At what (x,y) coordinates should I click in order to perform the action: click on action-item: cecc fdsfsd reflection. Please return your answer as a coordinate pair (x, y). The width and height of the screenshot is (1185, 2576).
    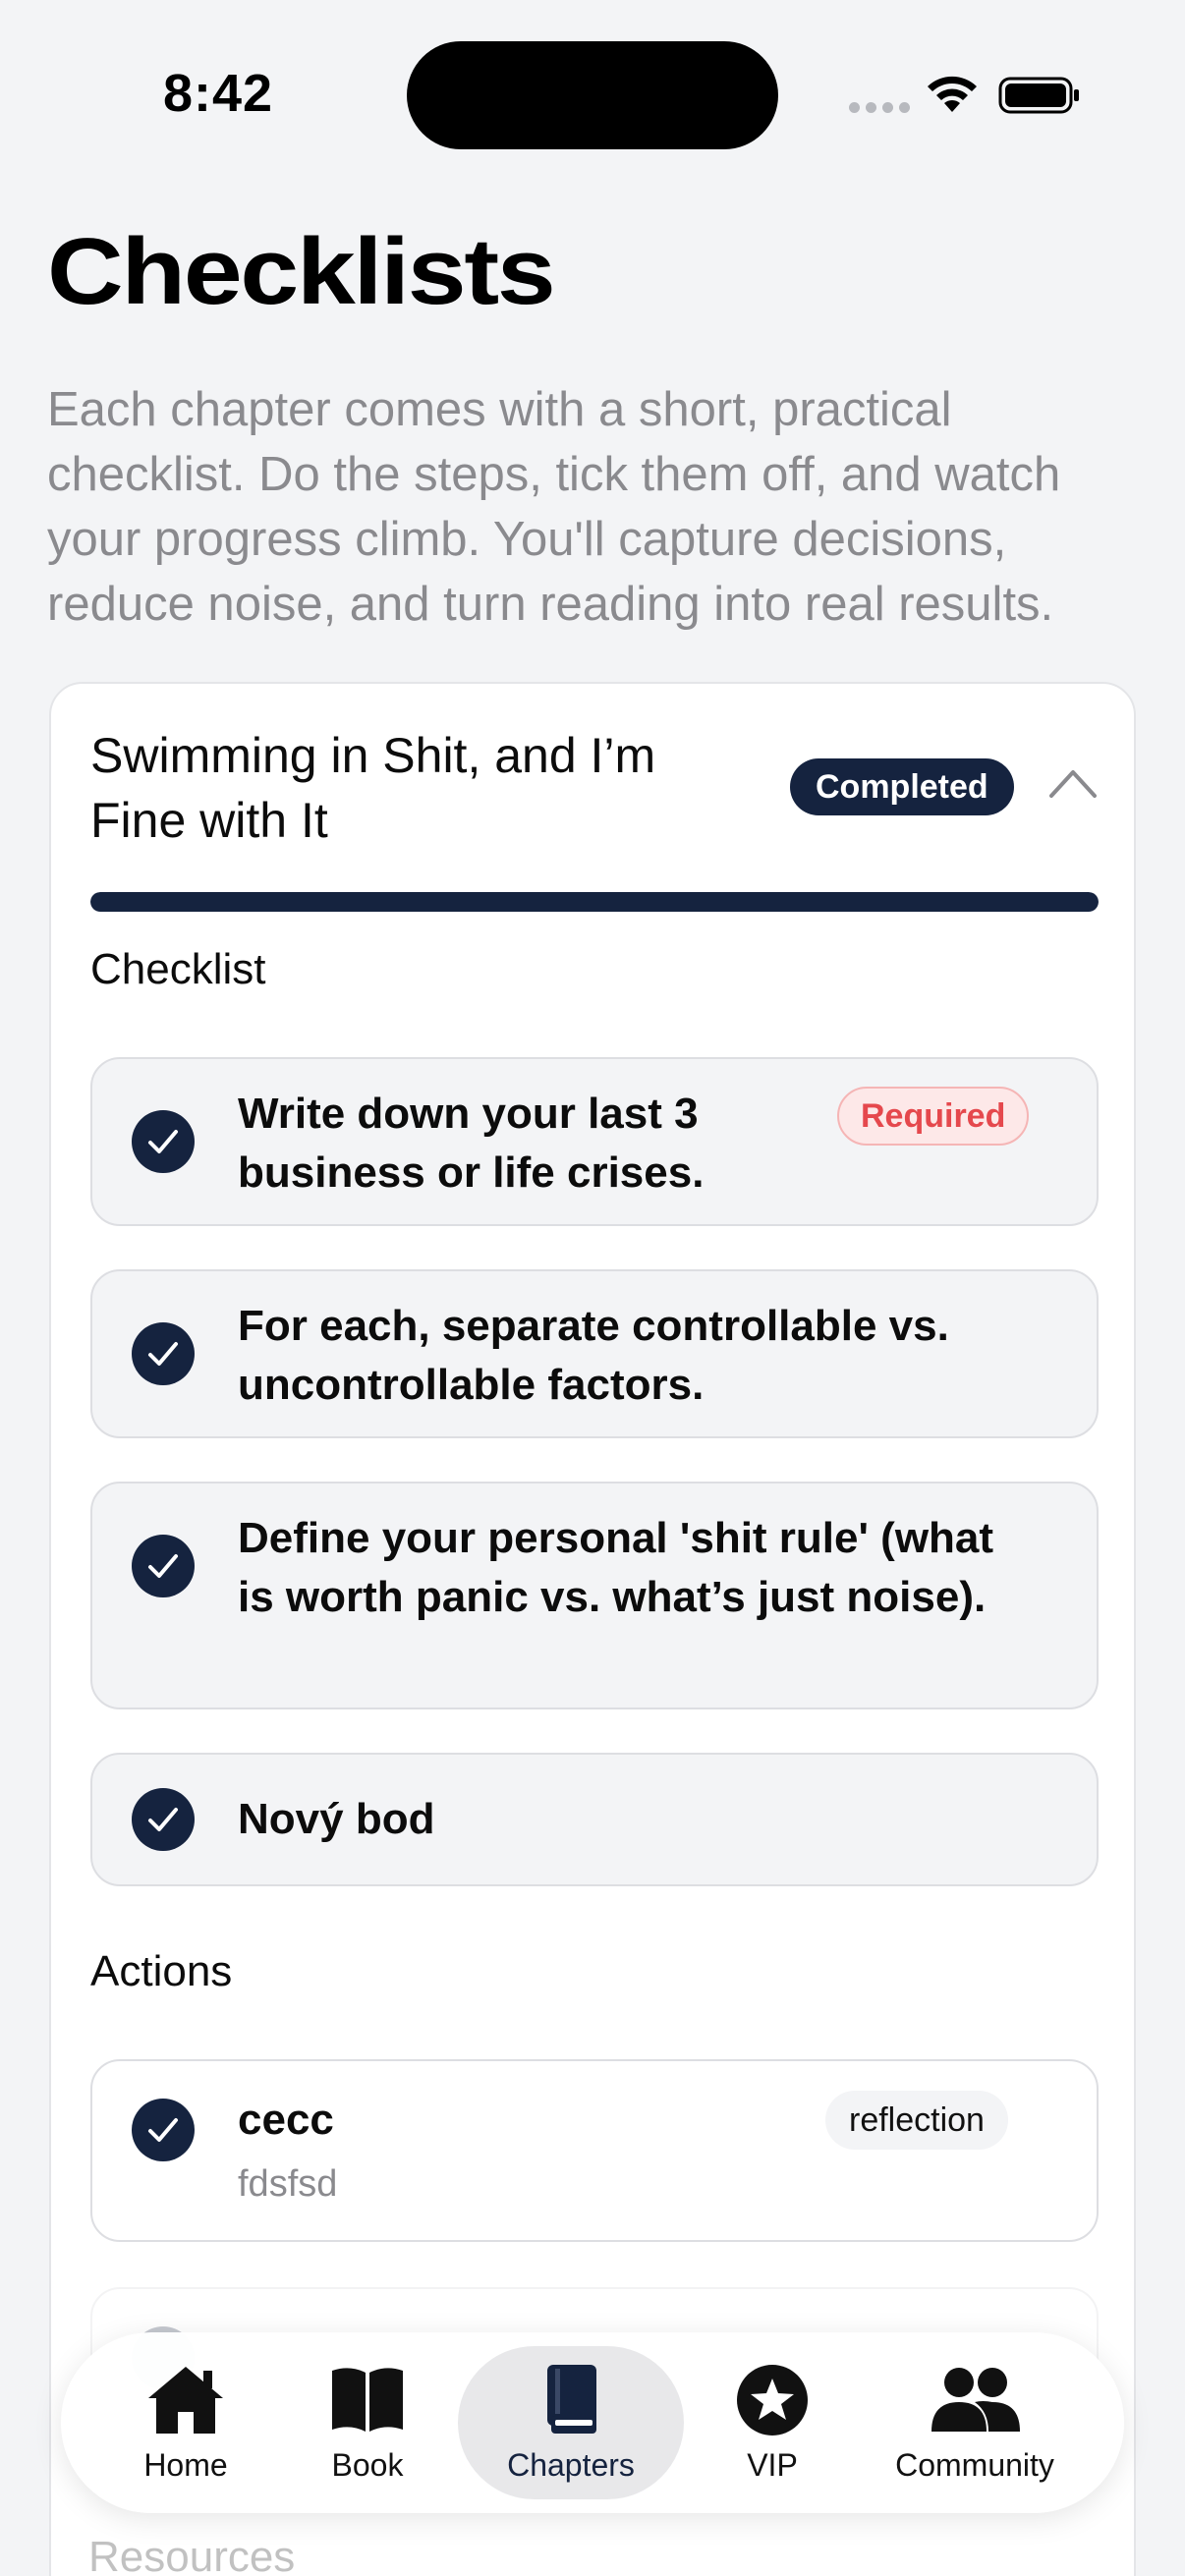
    Looking at the image, I should click on (594, 2150).